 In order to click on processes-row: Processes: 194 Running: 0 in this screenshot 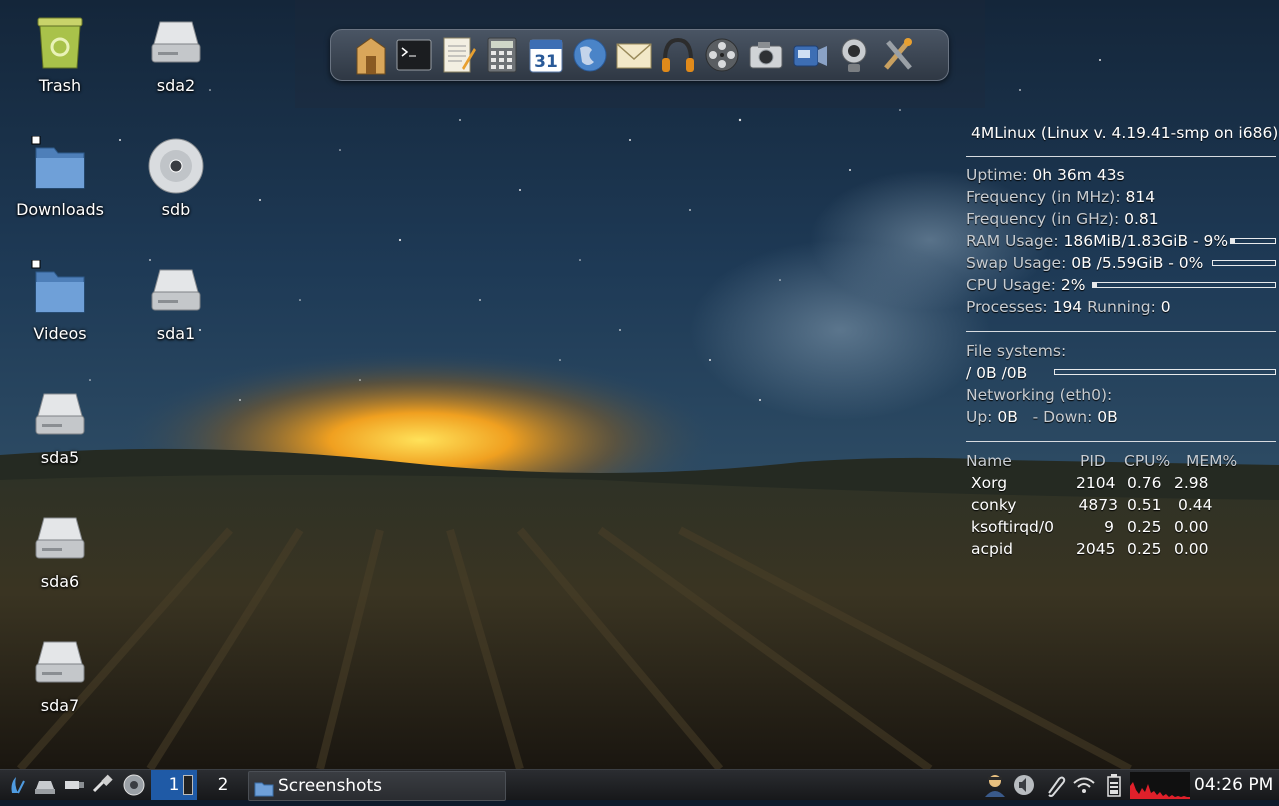, I will do `click(1068, 307)`.